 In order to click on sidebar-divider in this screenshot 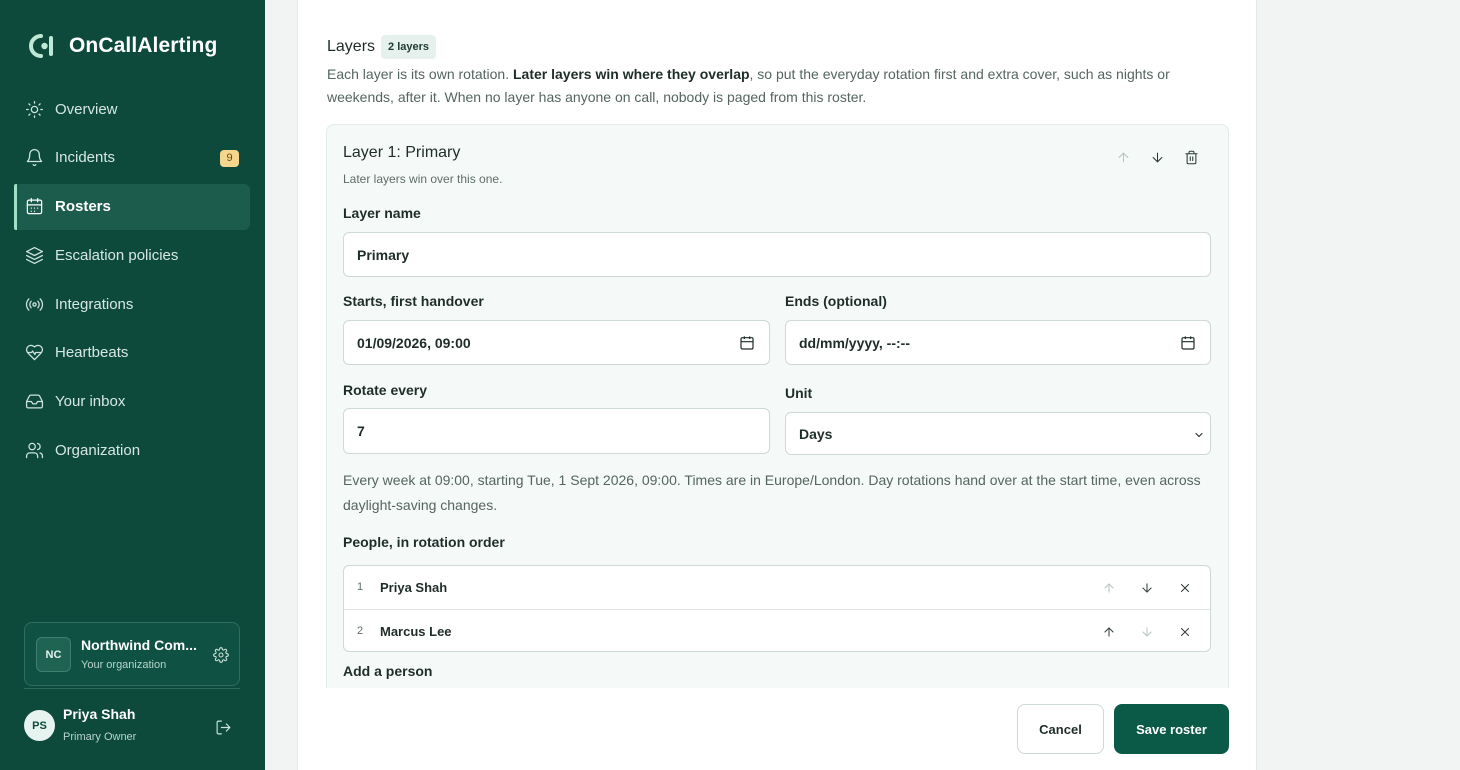, I will do `click(132, 688)`.